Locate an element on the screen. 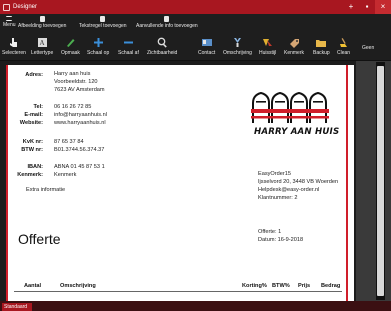 This screenshot has height=311, width=391. header-aantal: Aantal is located at coordinates (33, 286).